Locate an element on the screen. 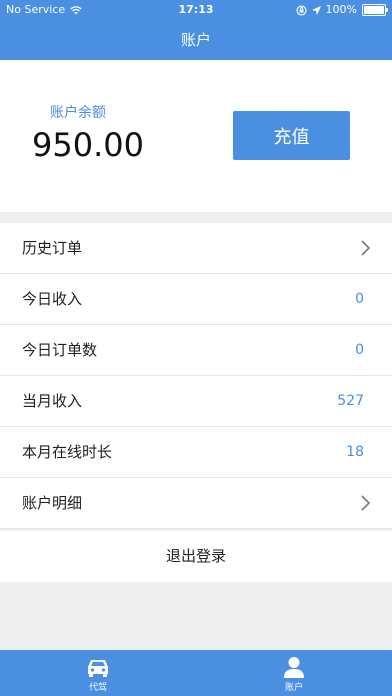 This screenshot has width=392, height=696. menu-item-value: 18 is located at coordinates (355, 452).